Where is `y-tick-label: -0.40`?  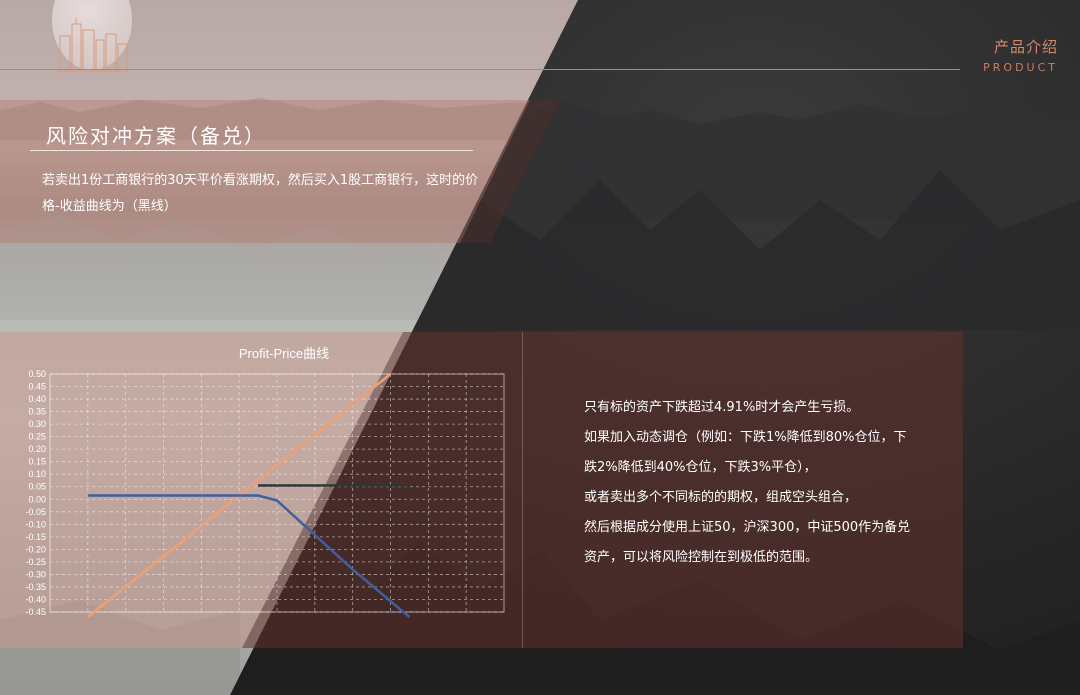 y-tick-label: -0.40 is located at coordinates (35, 599).